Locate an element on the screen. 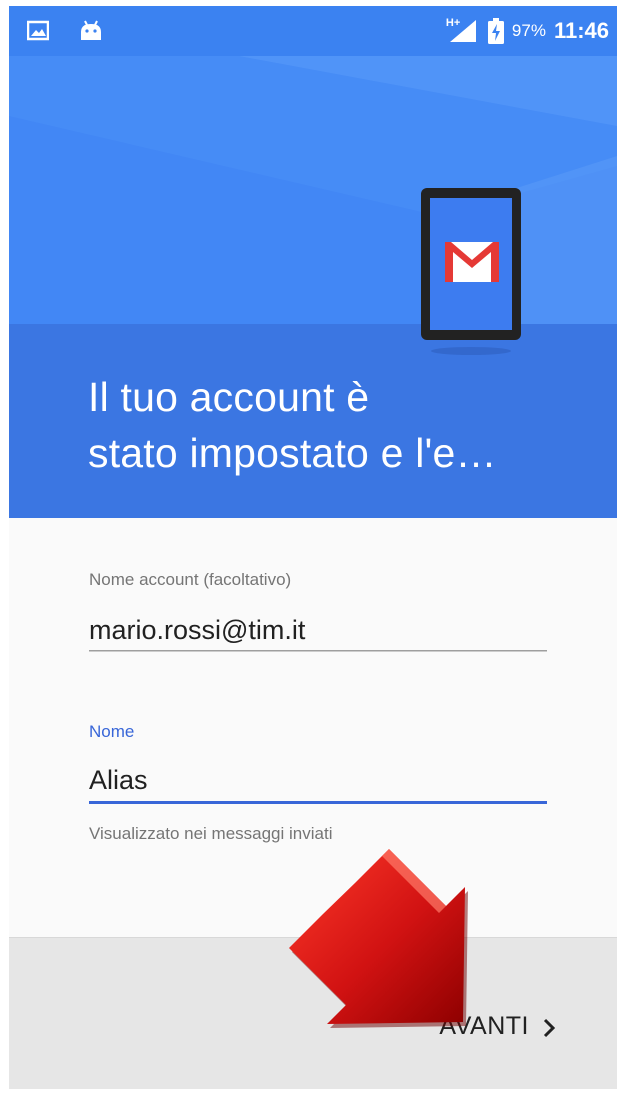 This screenshot has height=1095, width=617. battery-charging-icon is located at coordinates (495, 31).